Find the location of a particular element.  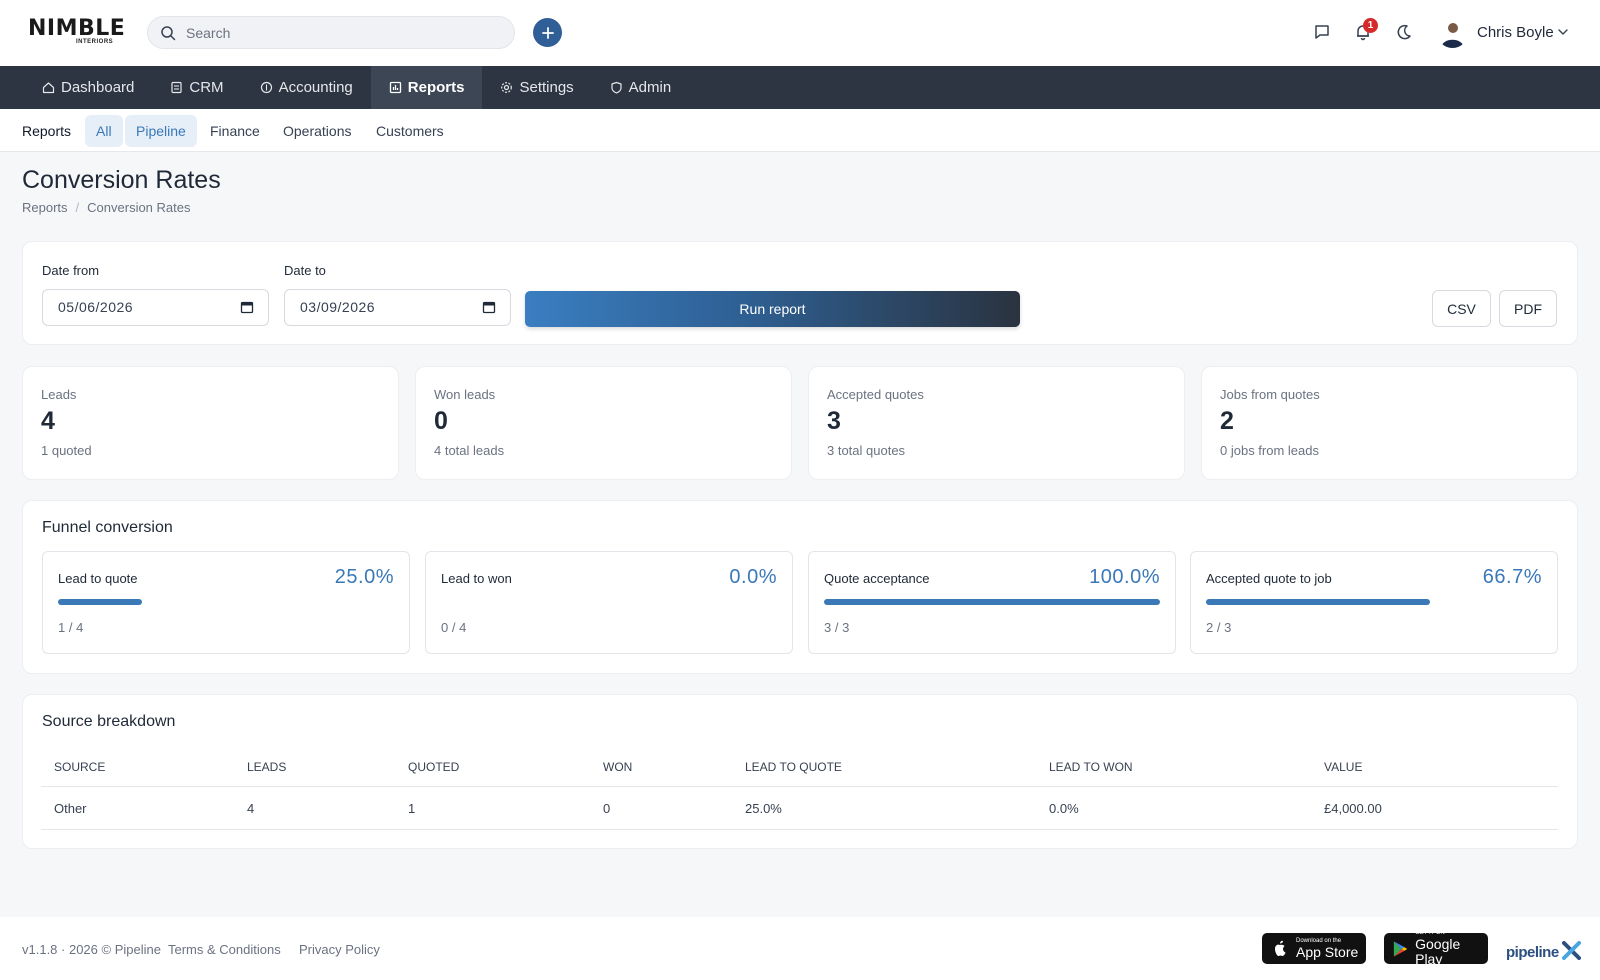

table-cell-lead-to-quote: 25.0% is located at coordinates (763, 808).